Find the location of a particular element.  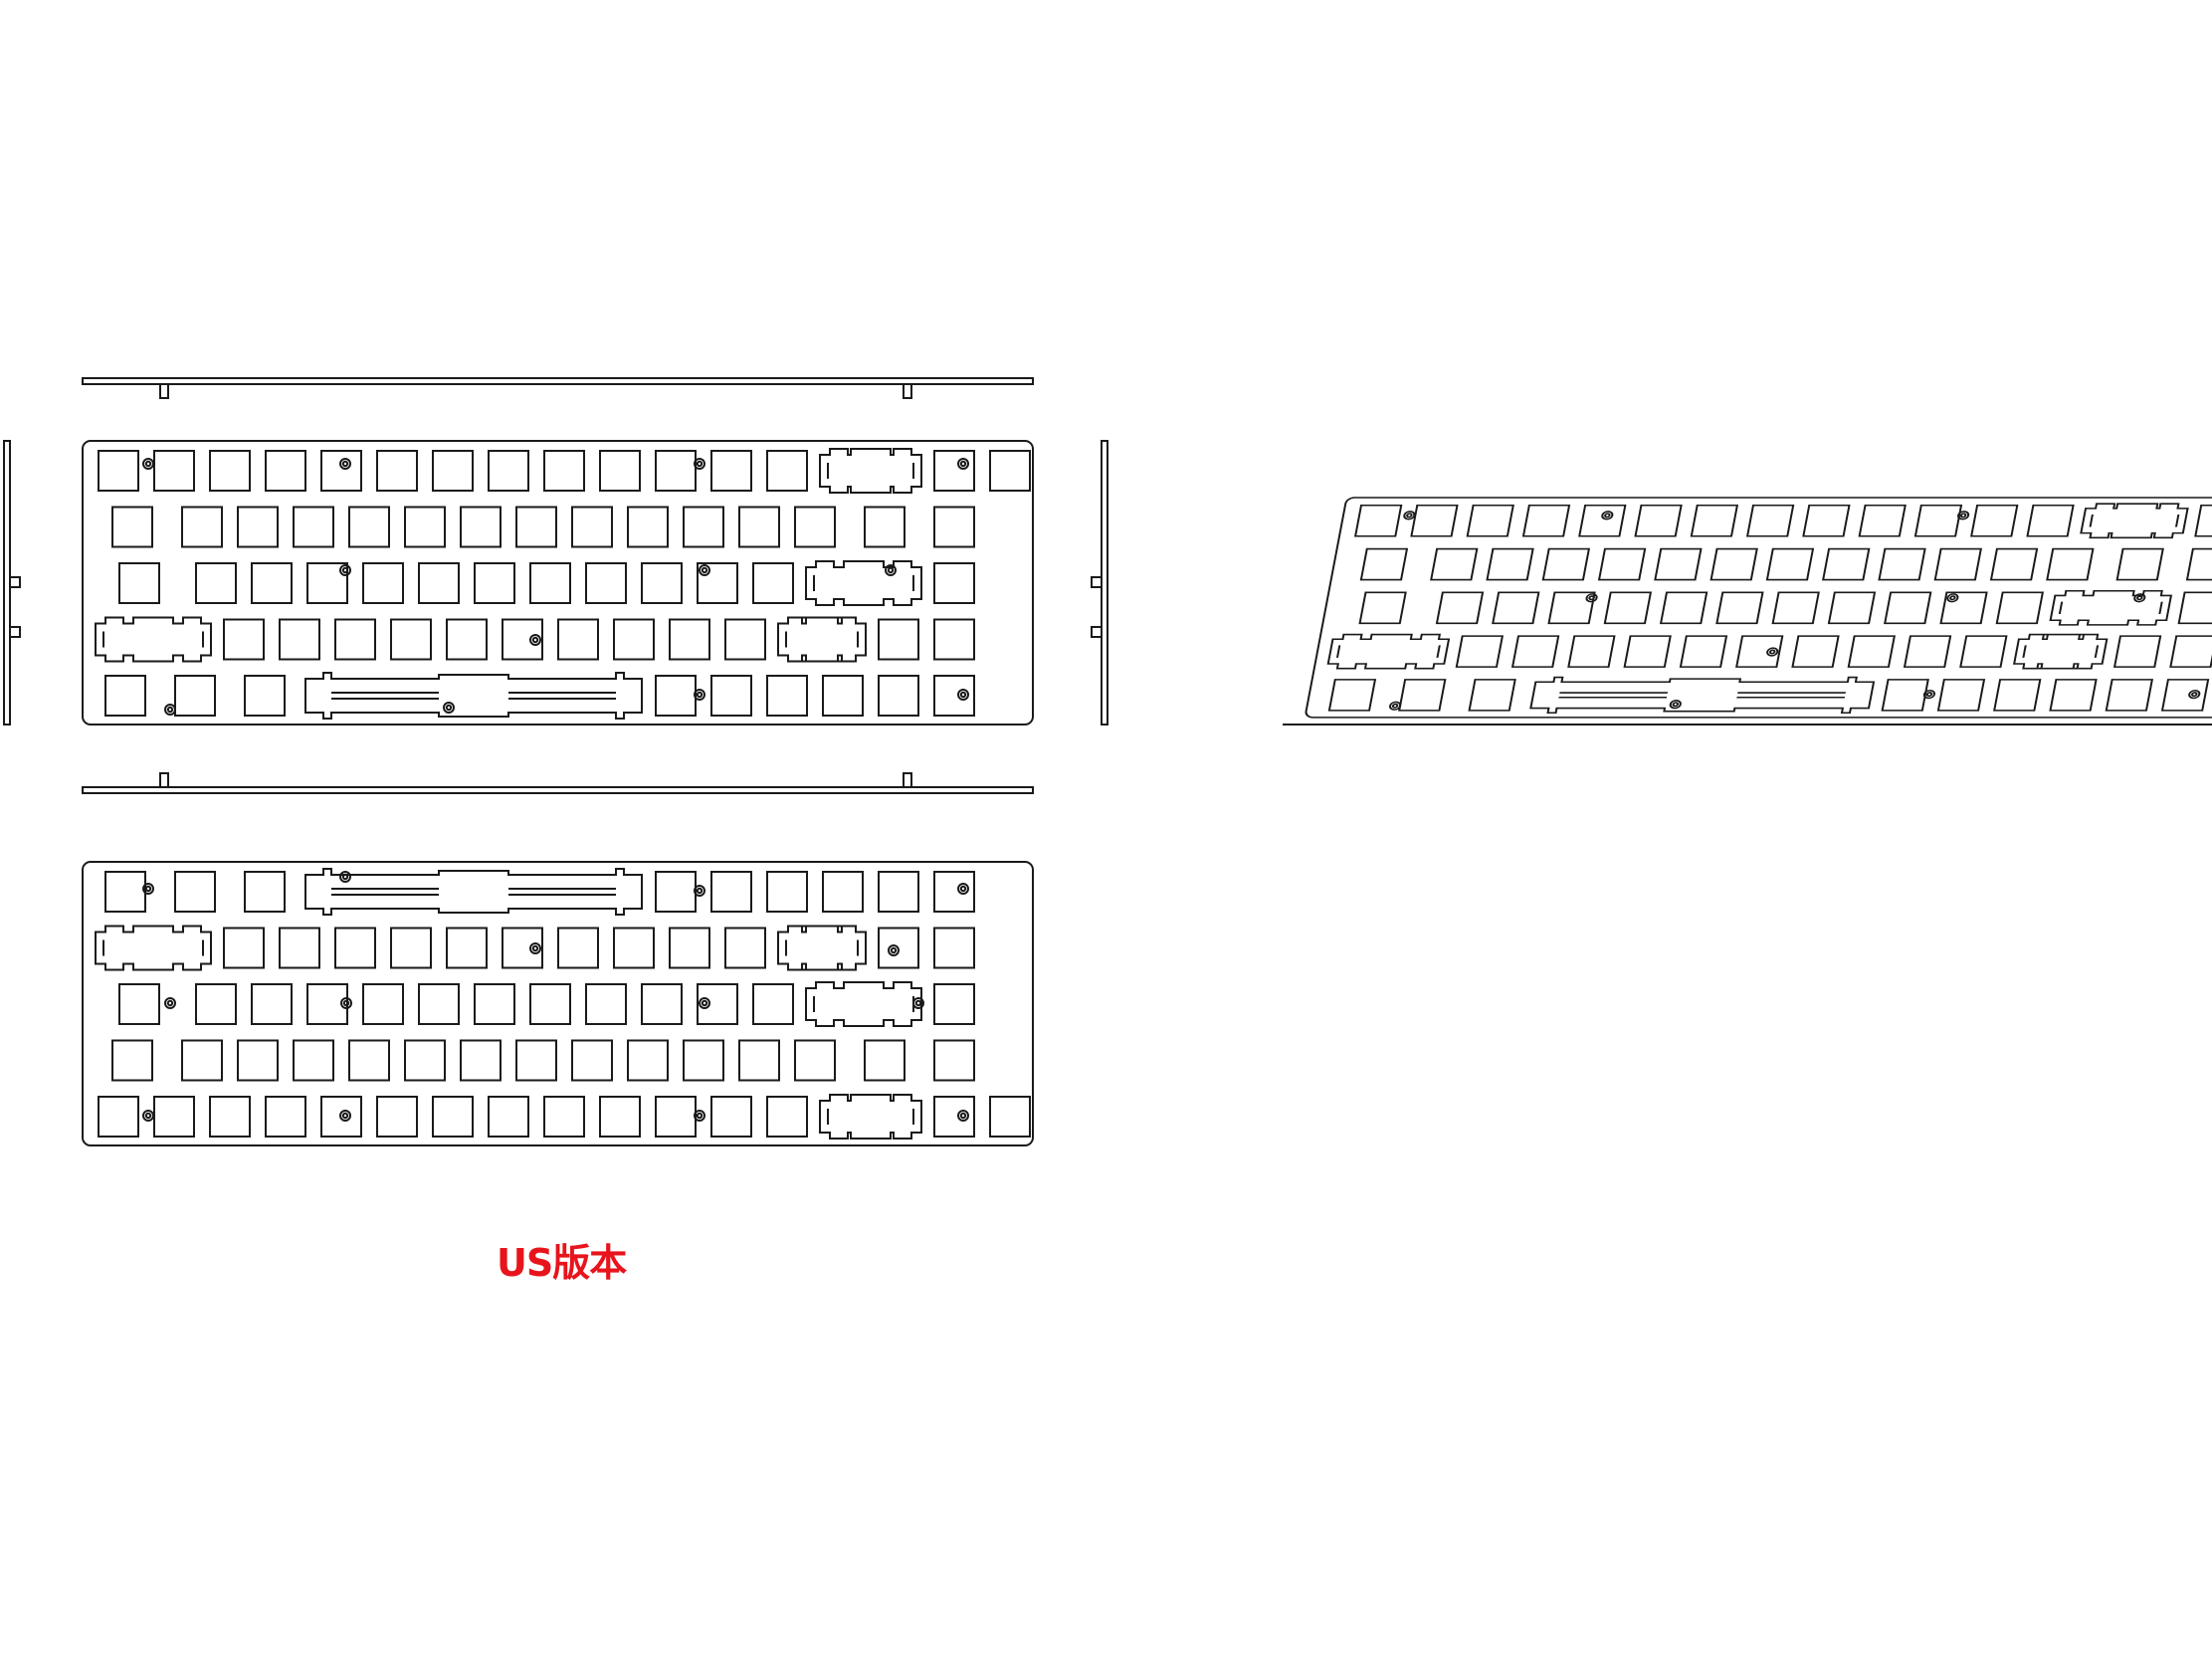

isometric-plate is located at coordinates (1758, 608).